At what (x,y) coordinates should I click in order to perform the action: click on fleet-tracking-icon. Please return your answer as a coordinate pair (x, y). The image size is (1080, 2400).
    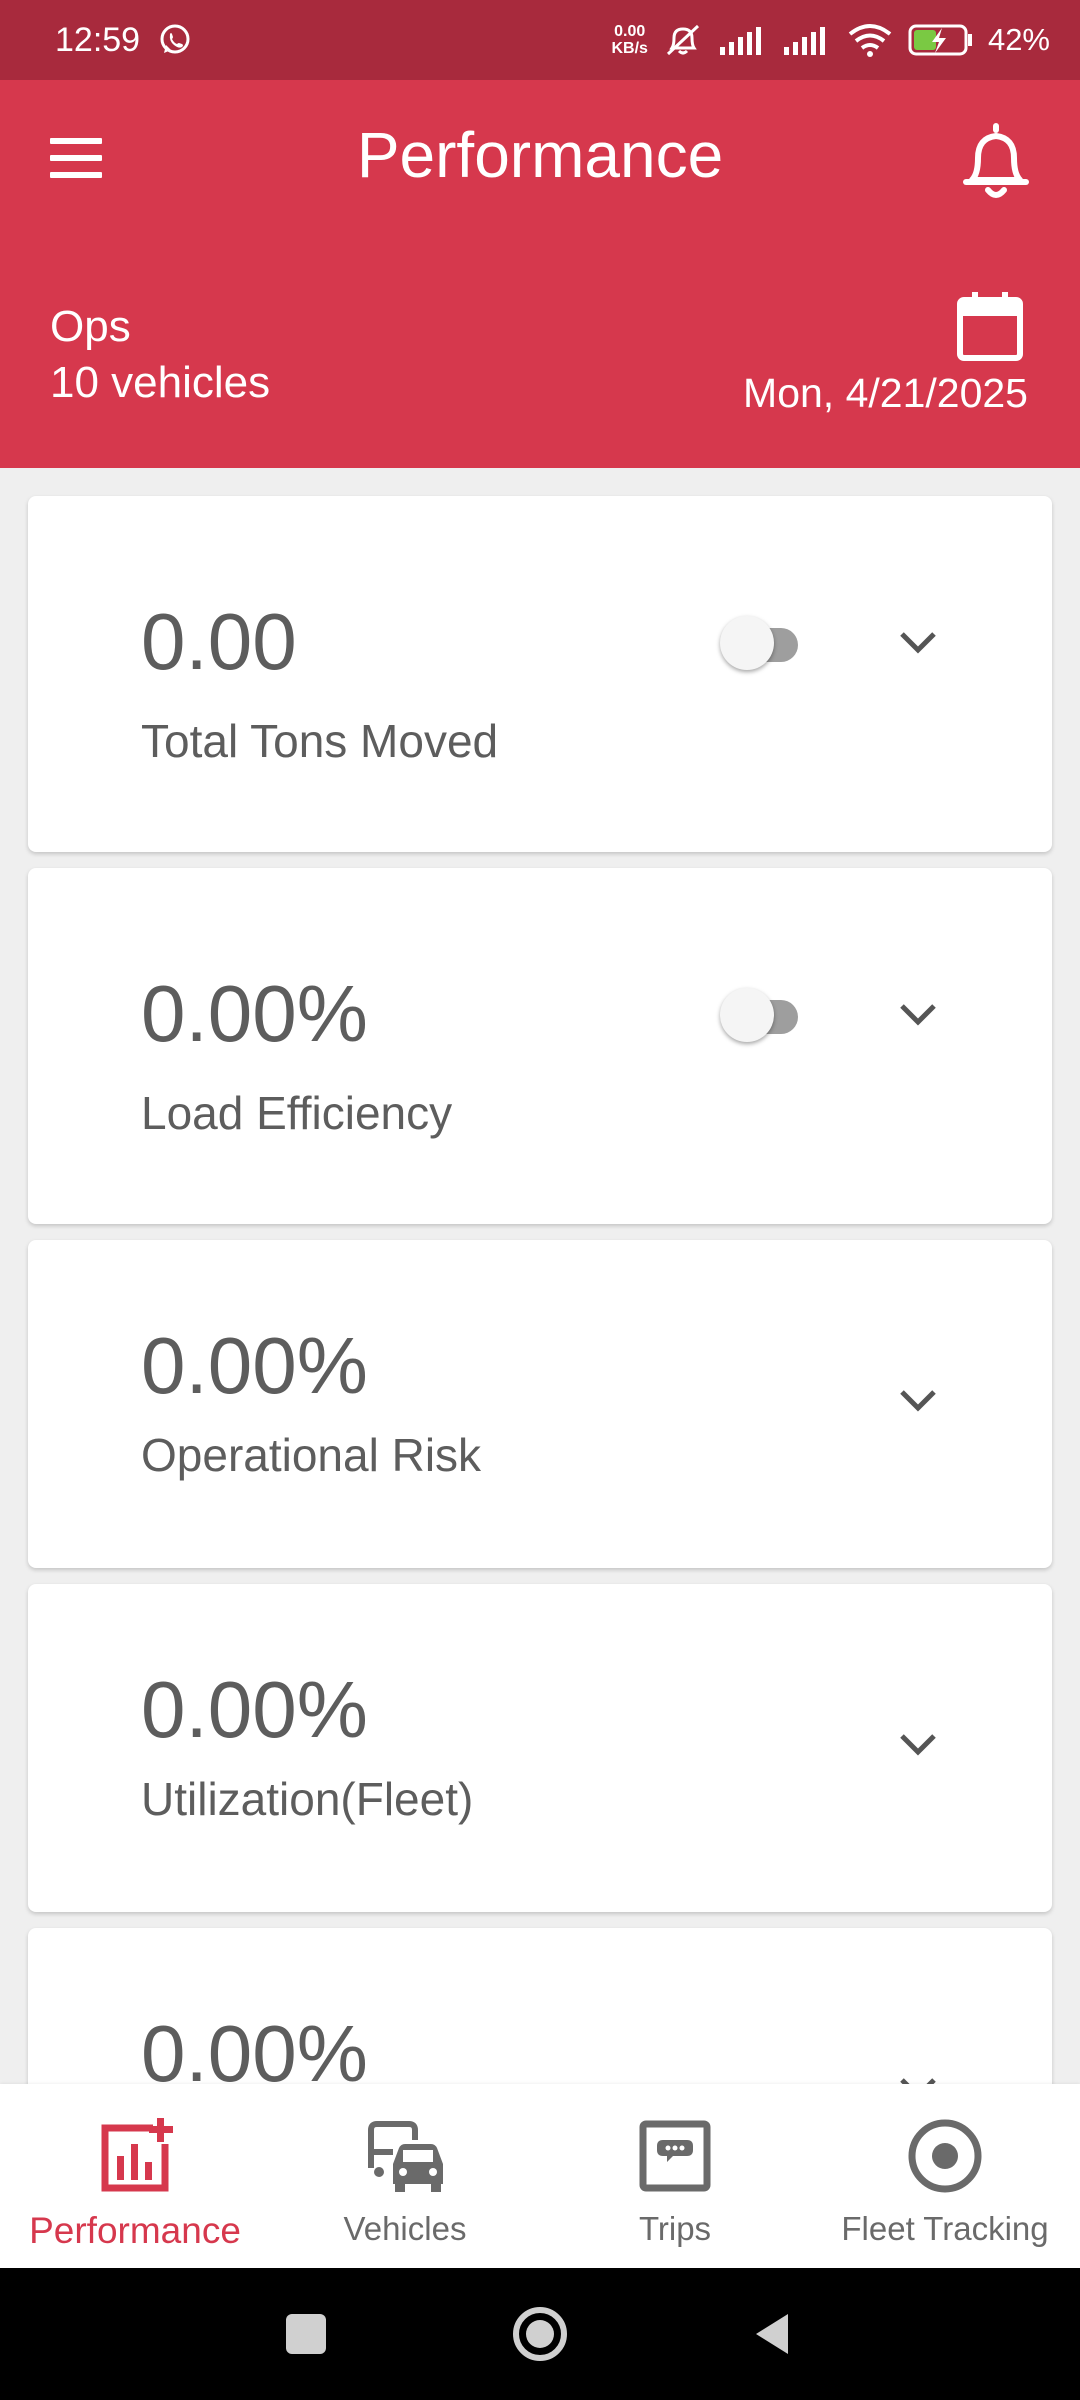
    Looking at the image, I should click on (945, 2156).